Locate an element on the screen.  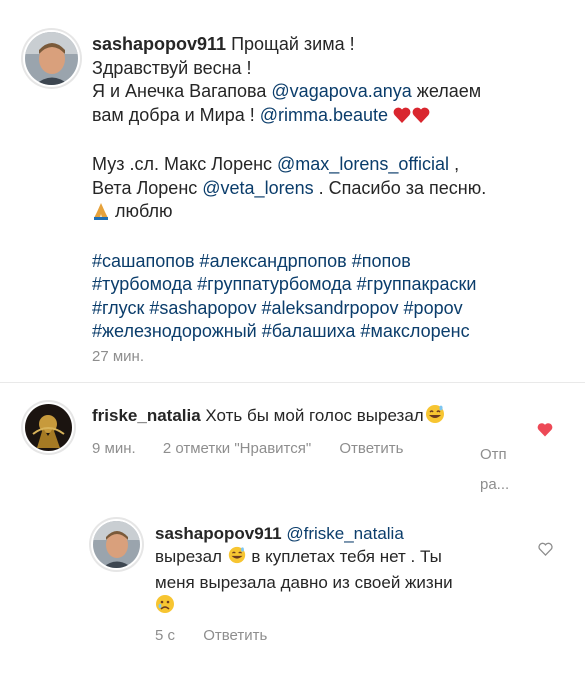
reply-author-photo is located at coordinates (116, 544).